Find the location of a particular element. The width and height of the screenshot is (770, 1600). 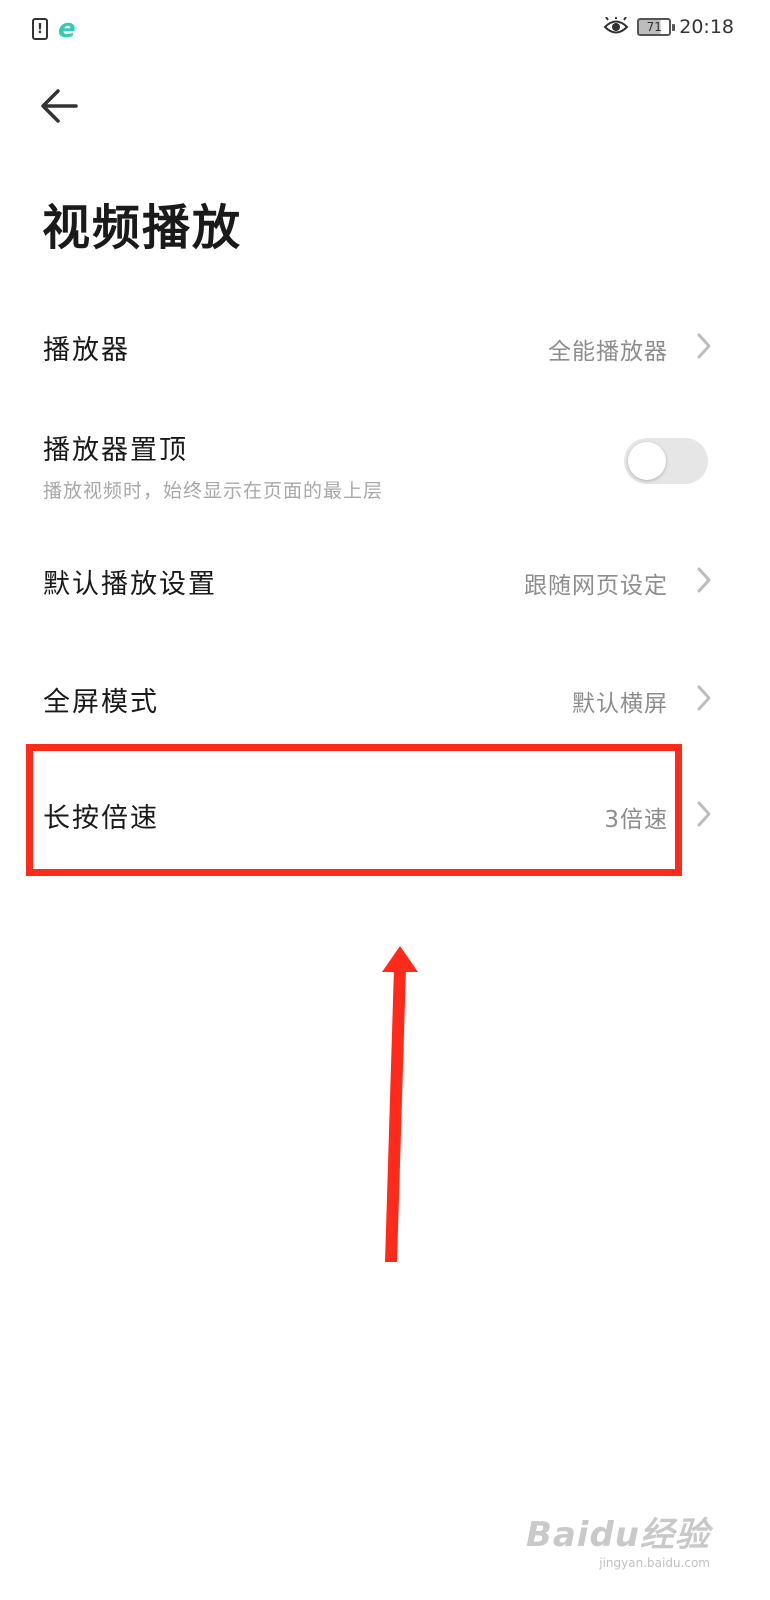

clock-time: 20:18 is located at coordinates (706, 27).